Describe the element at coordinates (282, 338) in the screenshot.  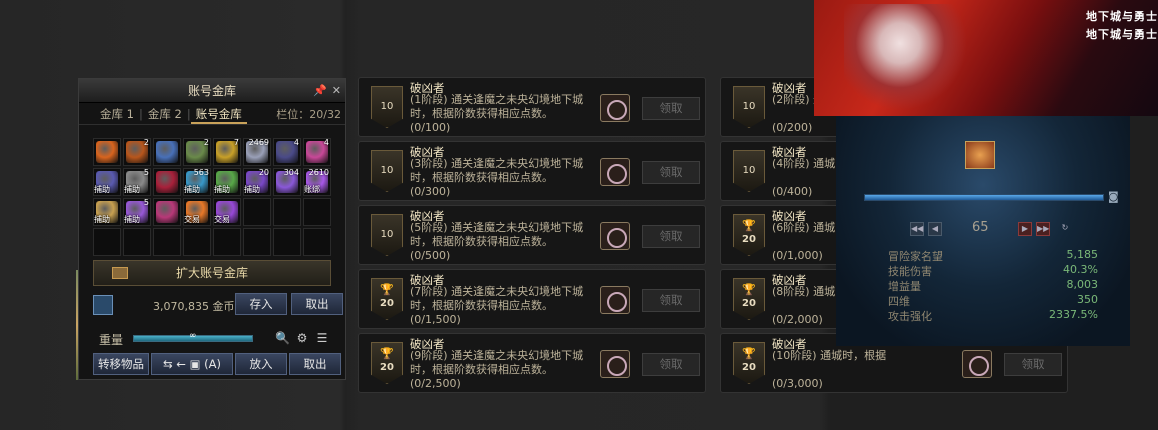
I see `search-icon: 🔍` at that location.